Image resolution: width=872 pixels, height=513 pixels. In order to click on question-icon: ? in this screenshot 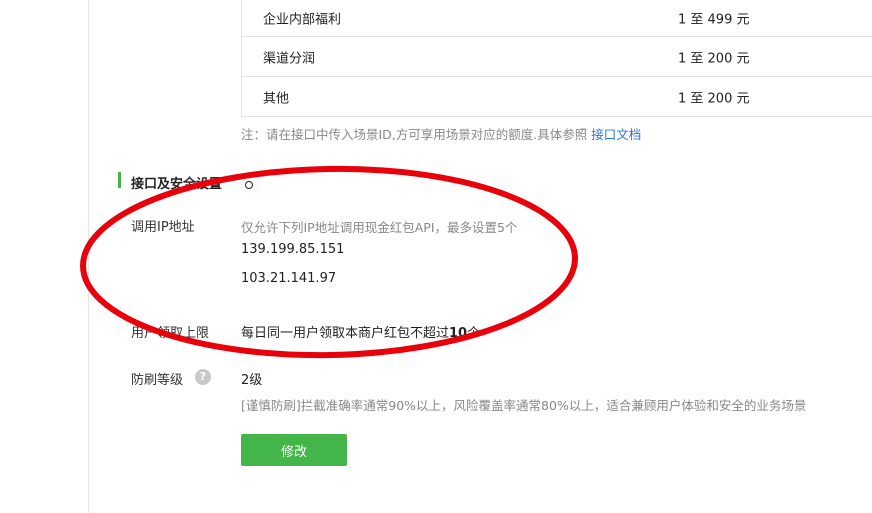, I will do `click(203, 377)`.